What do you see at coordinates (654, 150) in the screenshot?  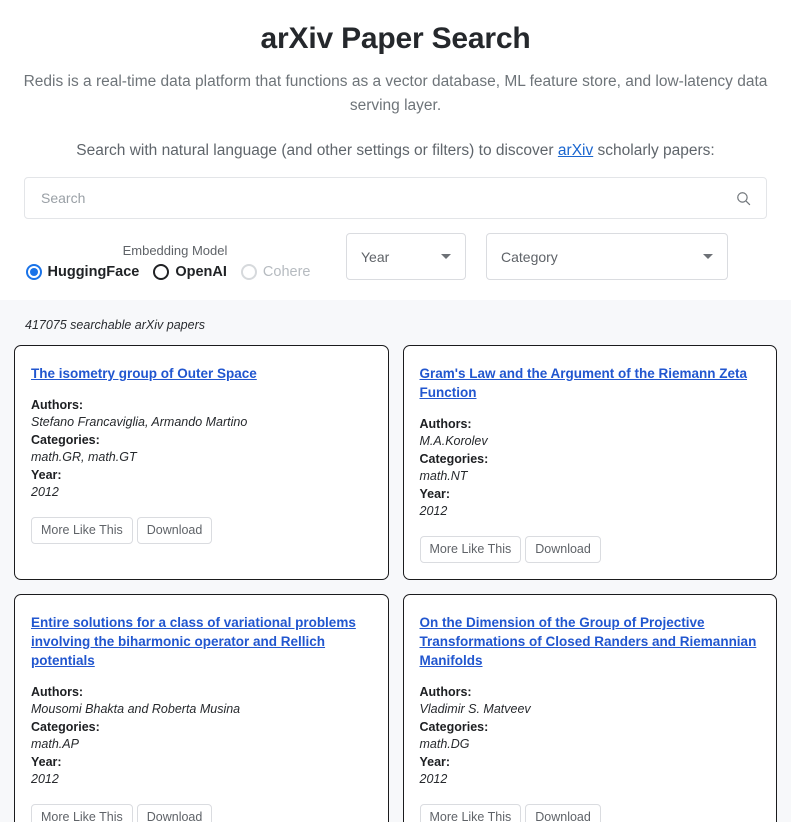 I see `search-prompt-suffix: scholarly papers:` at bounding box center [654, 150].